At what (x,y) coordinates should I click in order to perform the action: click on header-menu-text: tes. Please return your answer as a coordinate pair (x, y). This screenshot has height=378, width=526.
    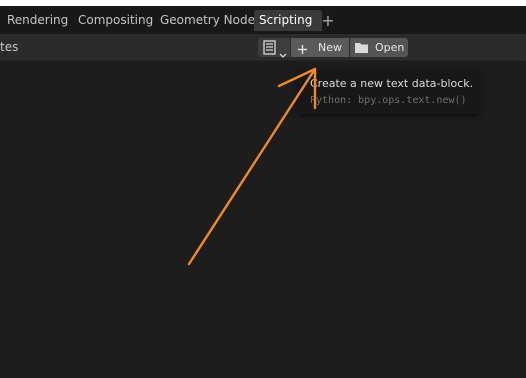
    Looking at the image, I should click on (9, 47).